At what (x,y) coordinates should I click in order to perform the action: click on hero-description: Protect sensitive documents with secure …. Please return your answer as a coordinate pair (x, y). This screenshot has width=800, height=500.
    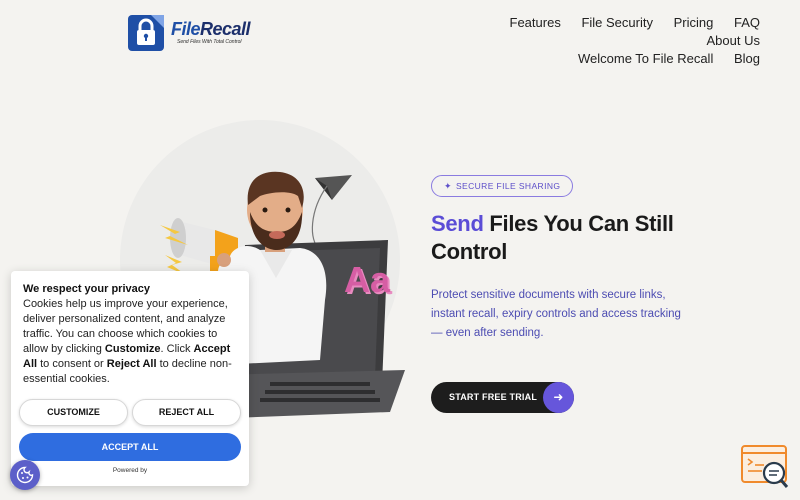
    Looking at the image, I should click on (556, 314).